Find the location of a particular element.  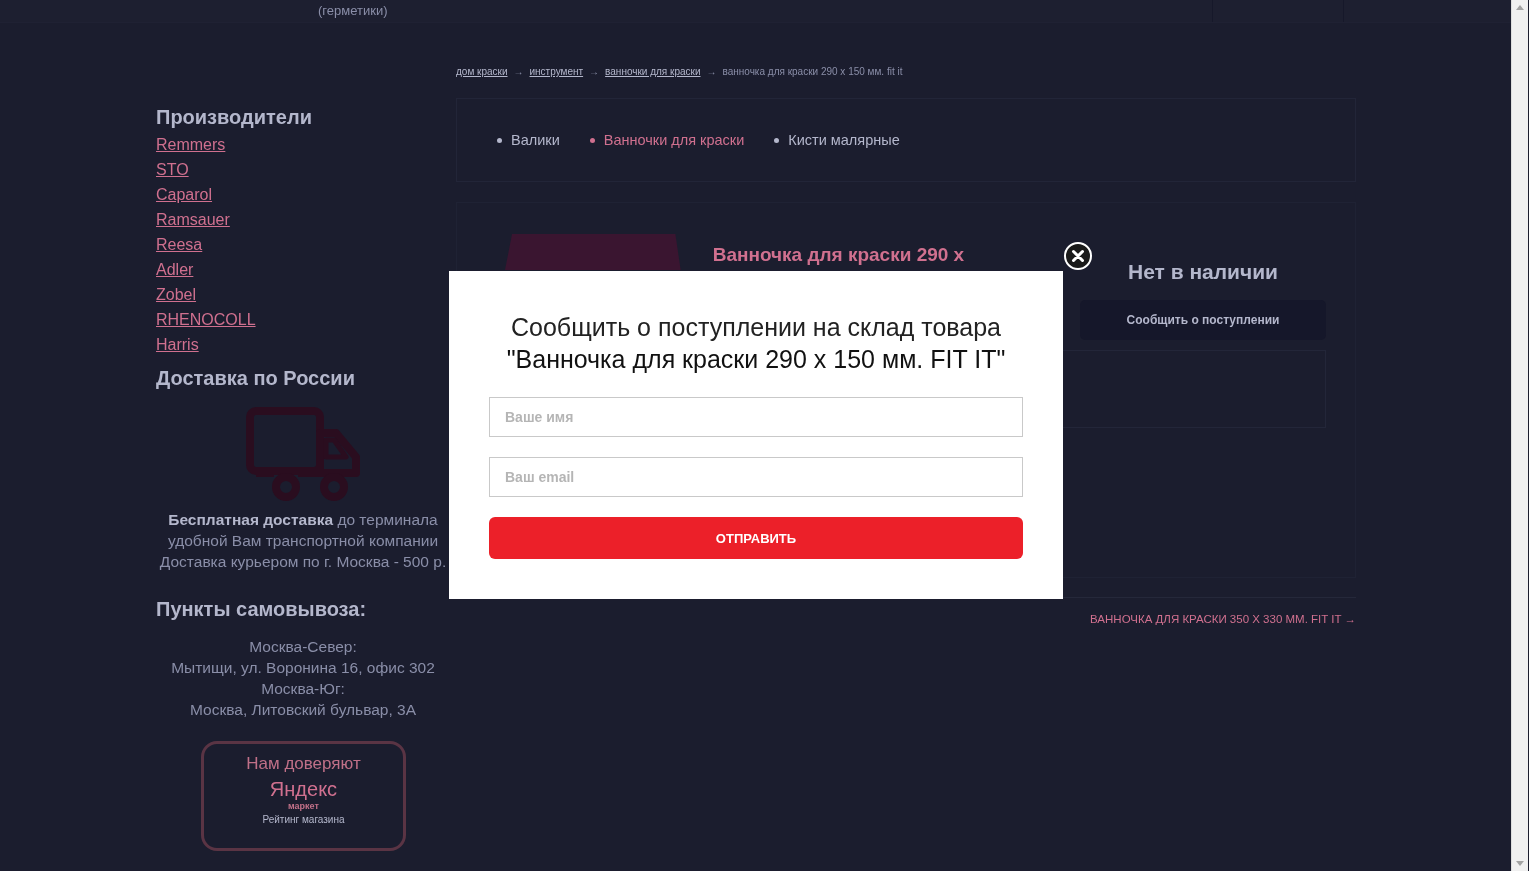

manufacturer-link: Adler is located at coordinates (175, 269).